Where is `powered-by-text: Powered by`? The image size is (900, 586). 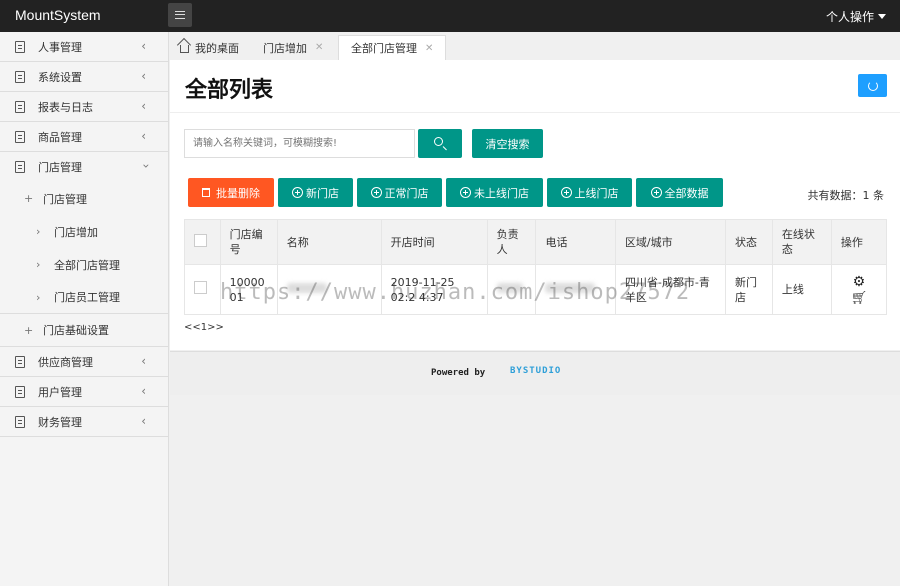
powered-by-text: Powered by is located at coordinates (458, 373).